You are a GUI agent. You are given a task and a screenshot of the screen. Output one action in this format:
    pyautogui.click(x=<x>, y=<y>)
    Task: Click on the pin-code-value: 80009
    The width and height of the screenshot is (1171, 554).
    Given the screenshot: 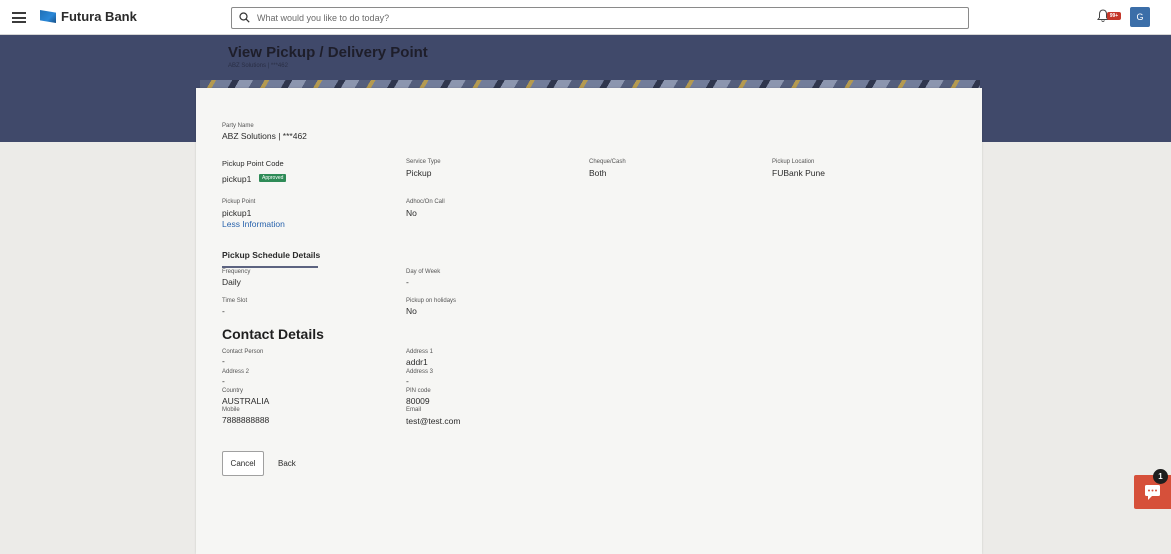 What is the action you would take?
    pyautogui.click(x=418, y=401)
    